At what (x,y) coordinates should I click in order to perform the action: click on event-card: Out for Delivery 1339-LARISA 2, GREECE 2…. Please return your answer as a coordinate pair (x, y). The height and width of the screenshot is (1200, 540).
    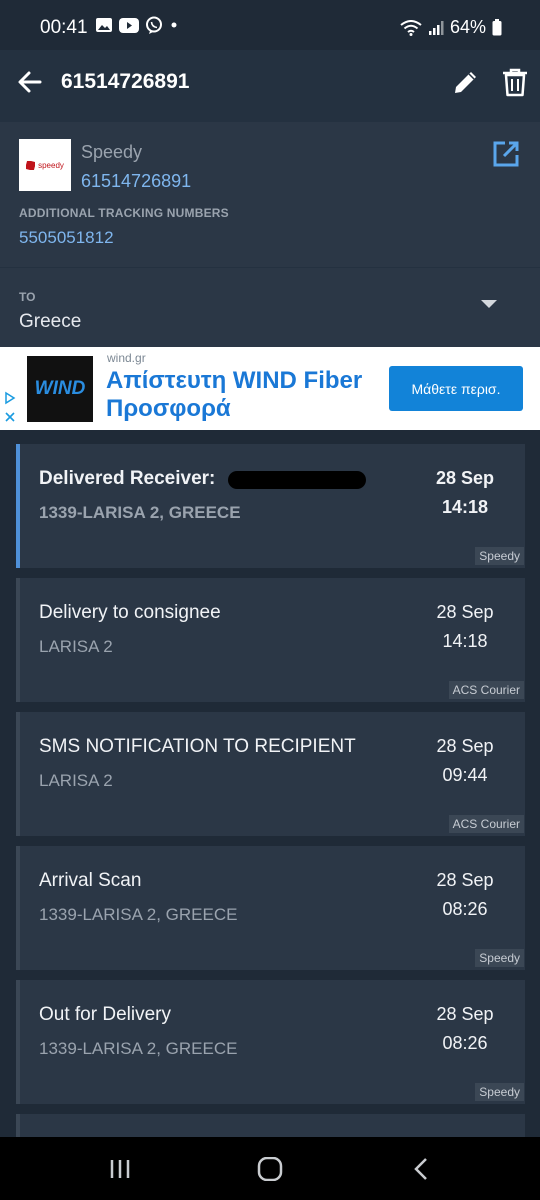
    Looking at the image, I should click on (270, 1042).